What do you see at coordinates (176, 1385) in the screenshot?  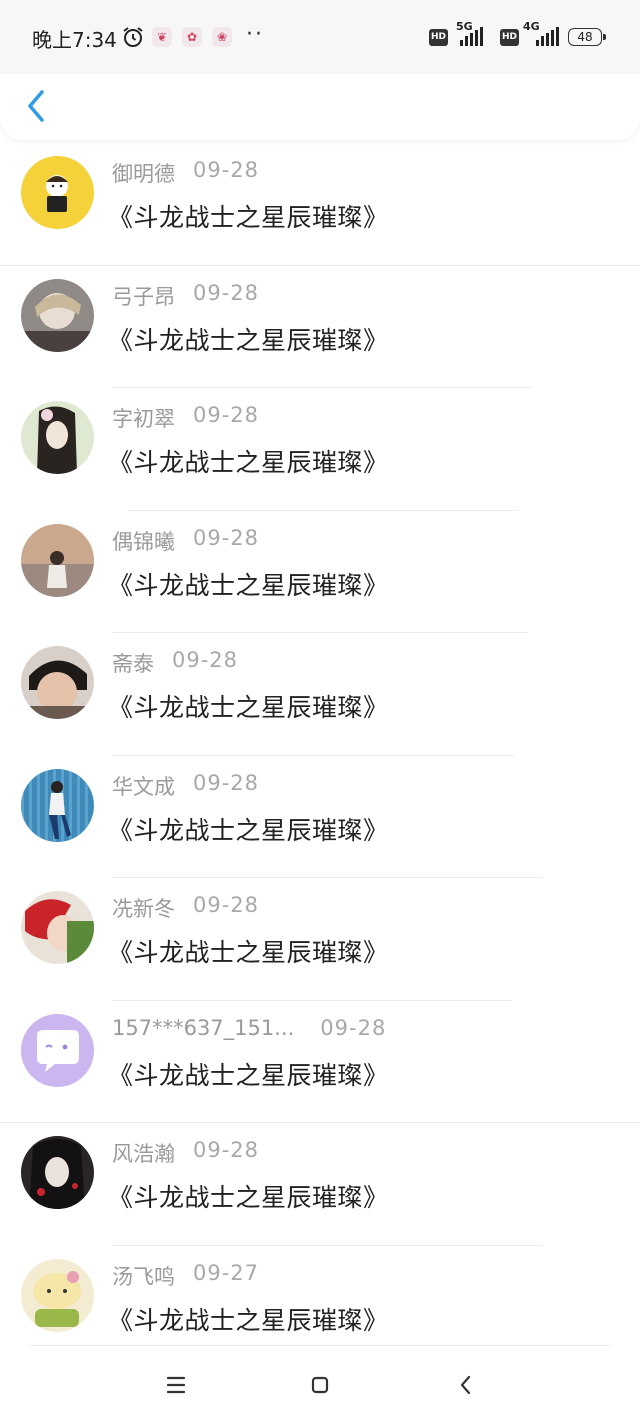 I see `menu-icon` at bounding box center [176, 1385].